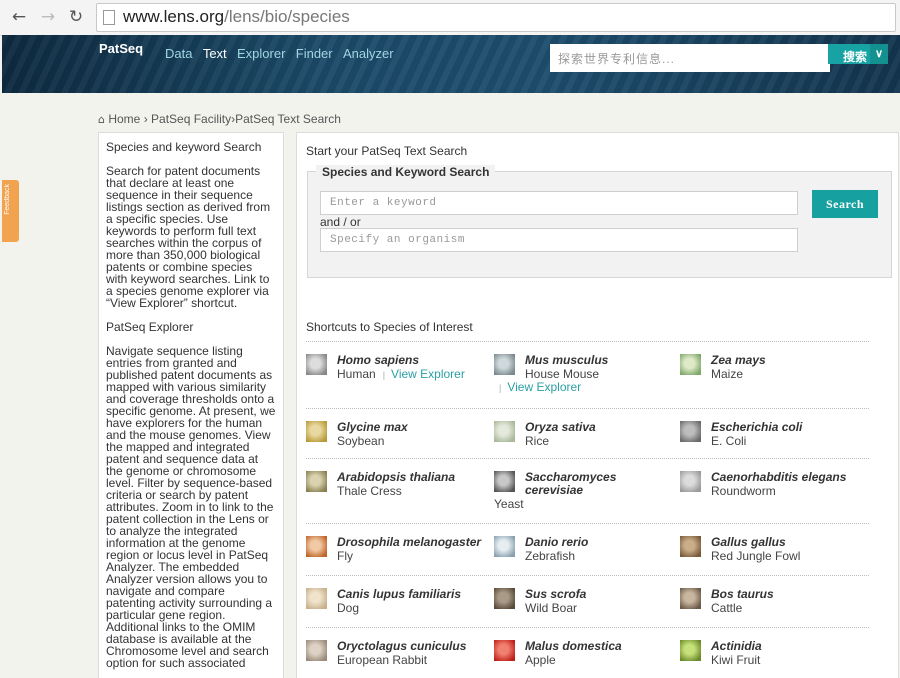 This screenshot has height=678, width=900. I want to click on species-common-line: Red Jungle Fowl, so click(755, 556).